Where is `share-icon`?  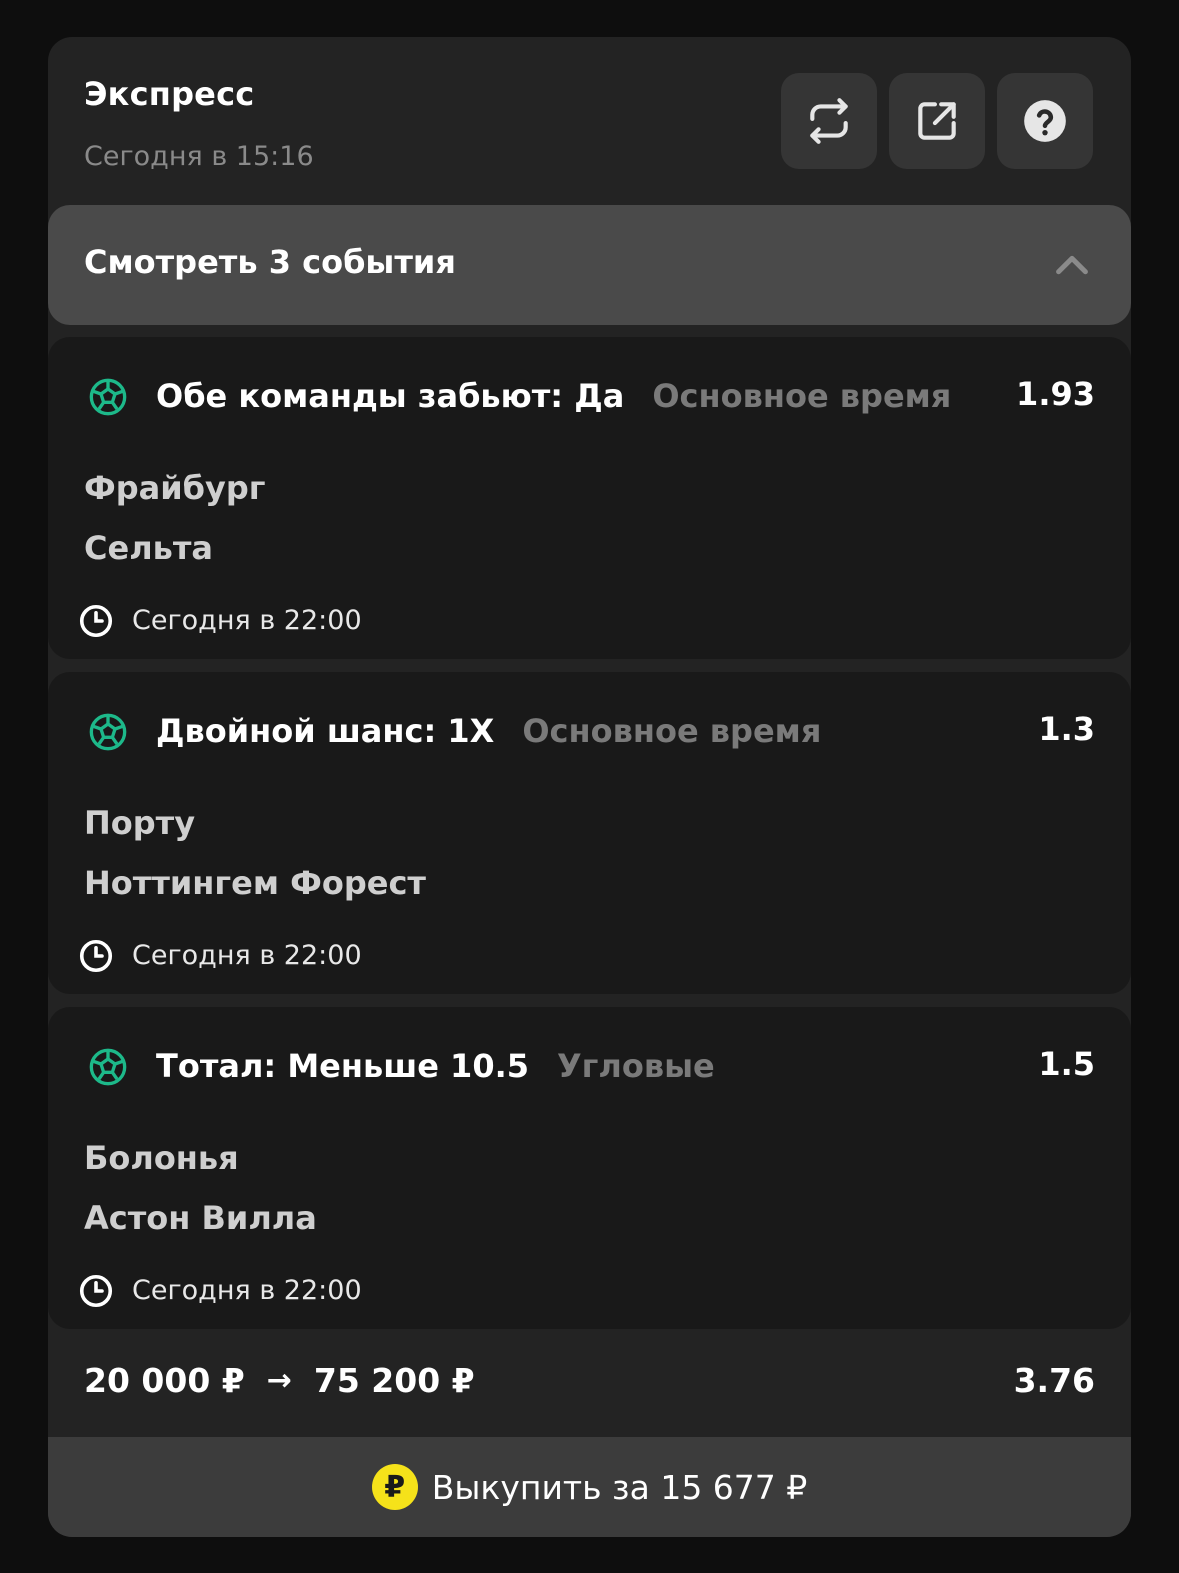
share-icon is located at coordinates (937, 121).